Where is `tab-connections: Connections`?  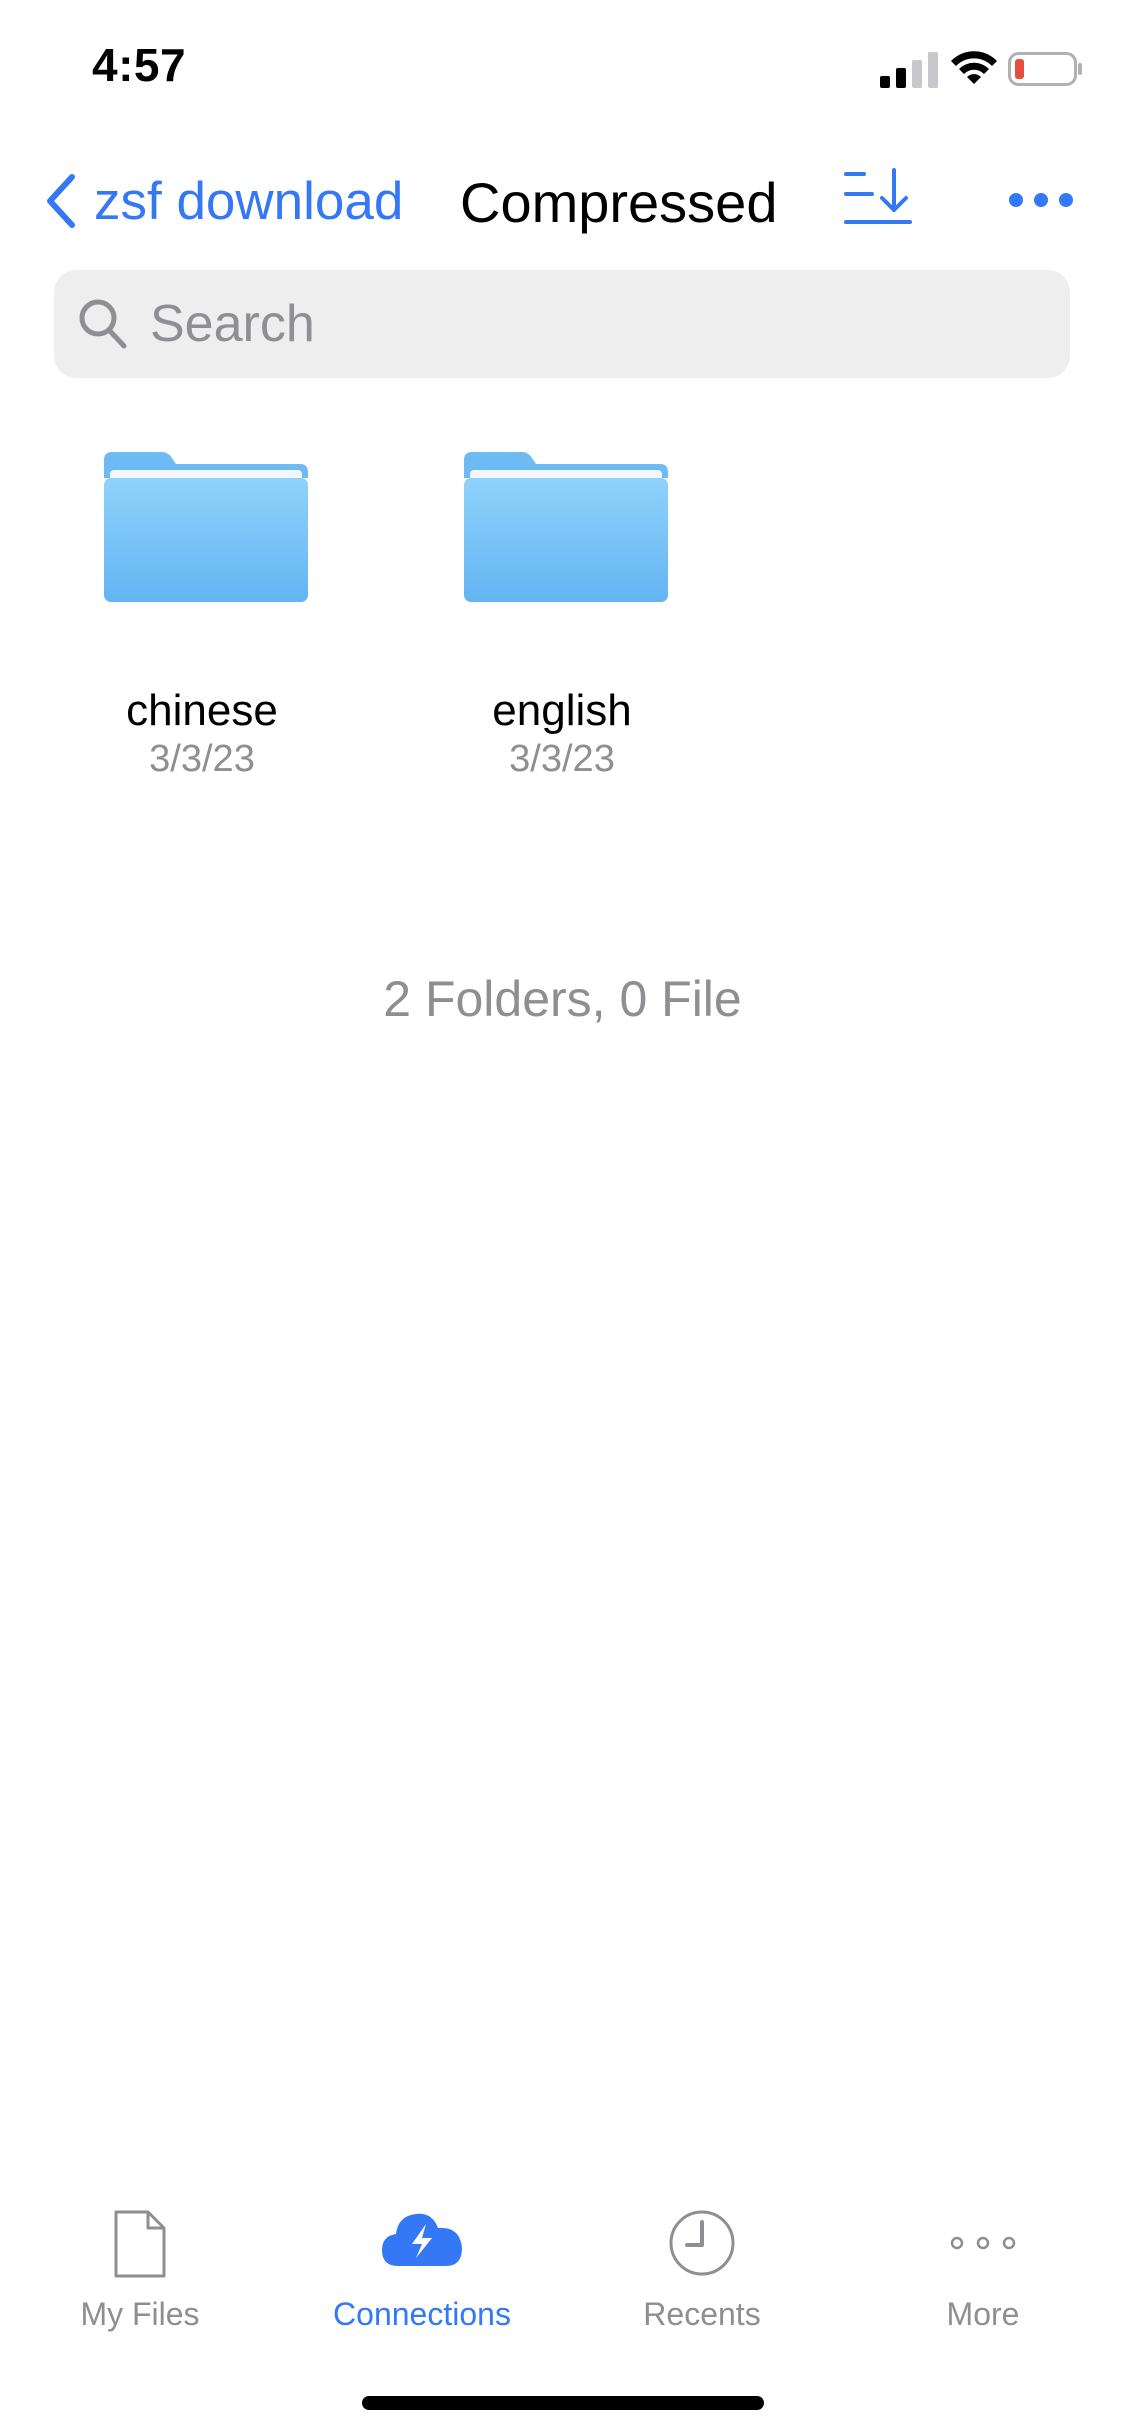 tab-connections: Connections is located at coordinates (422, 2270).